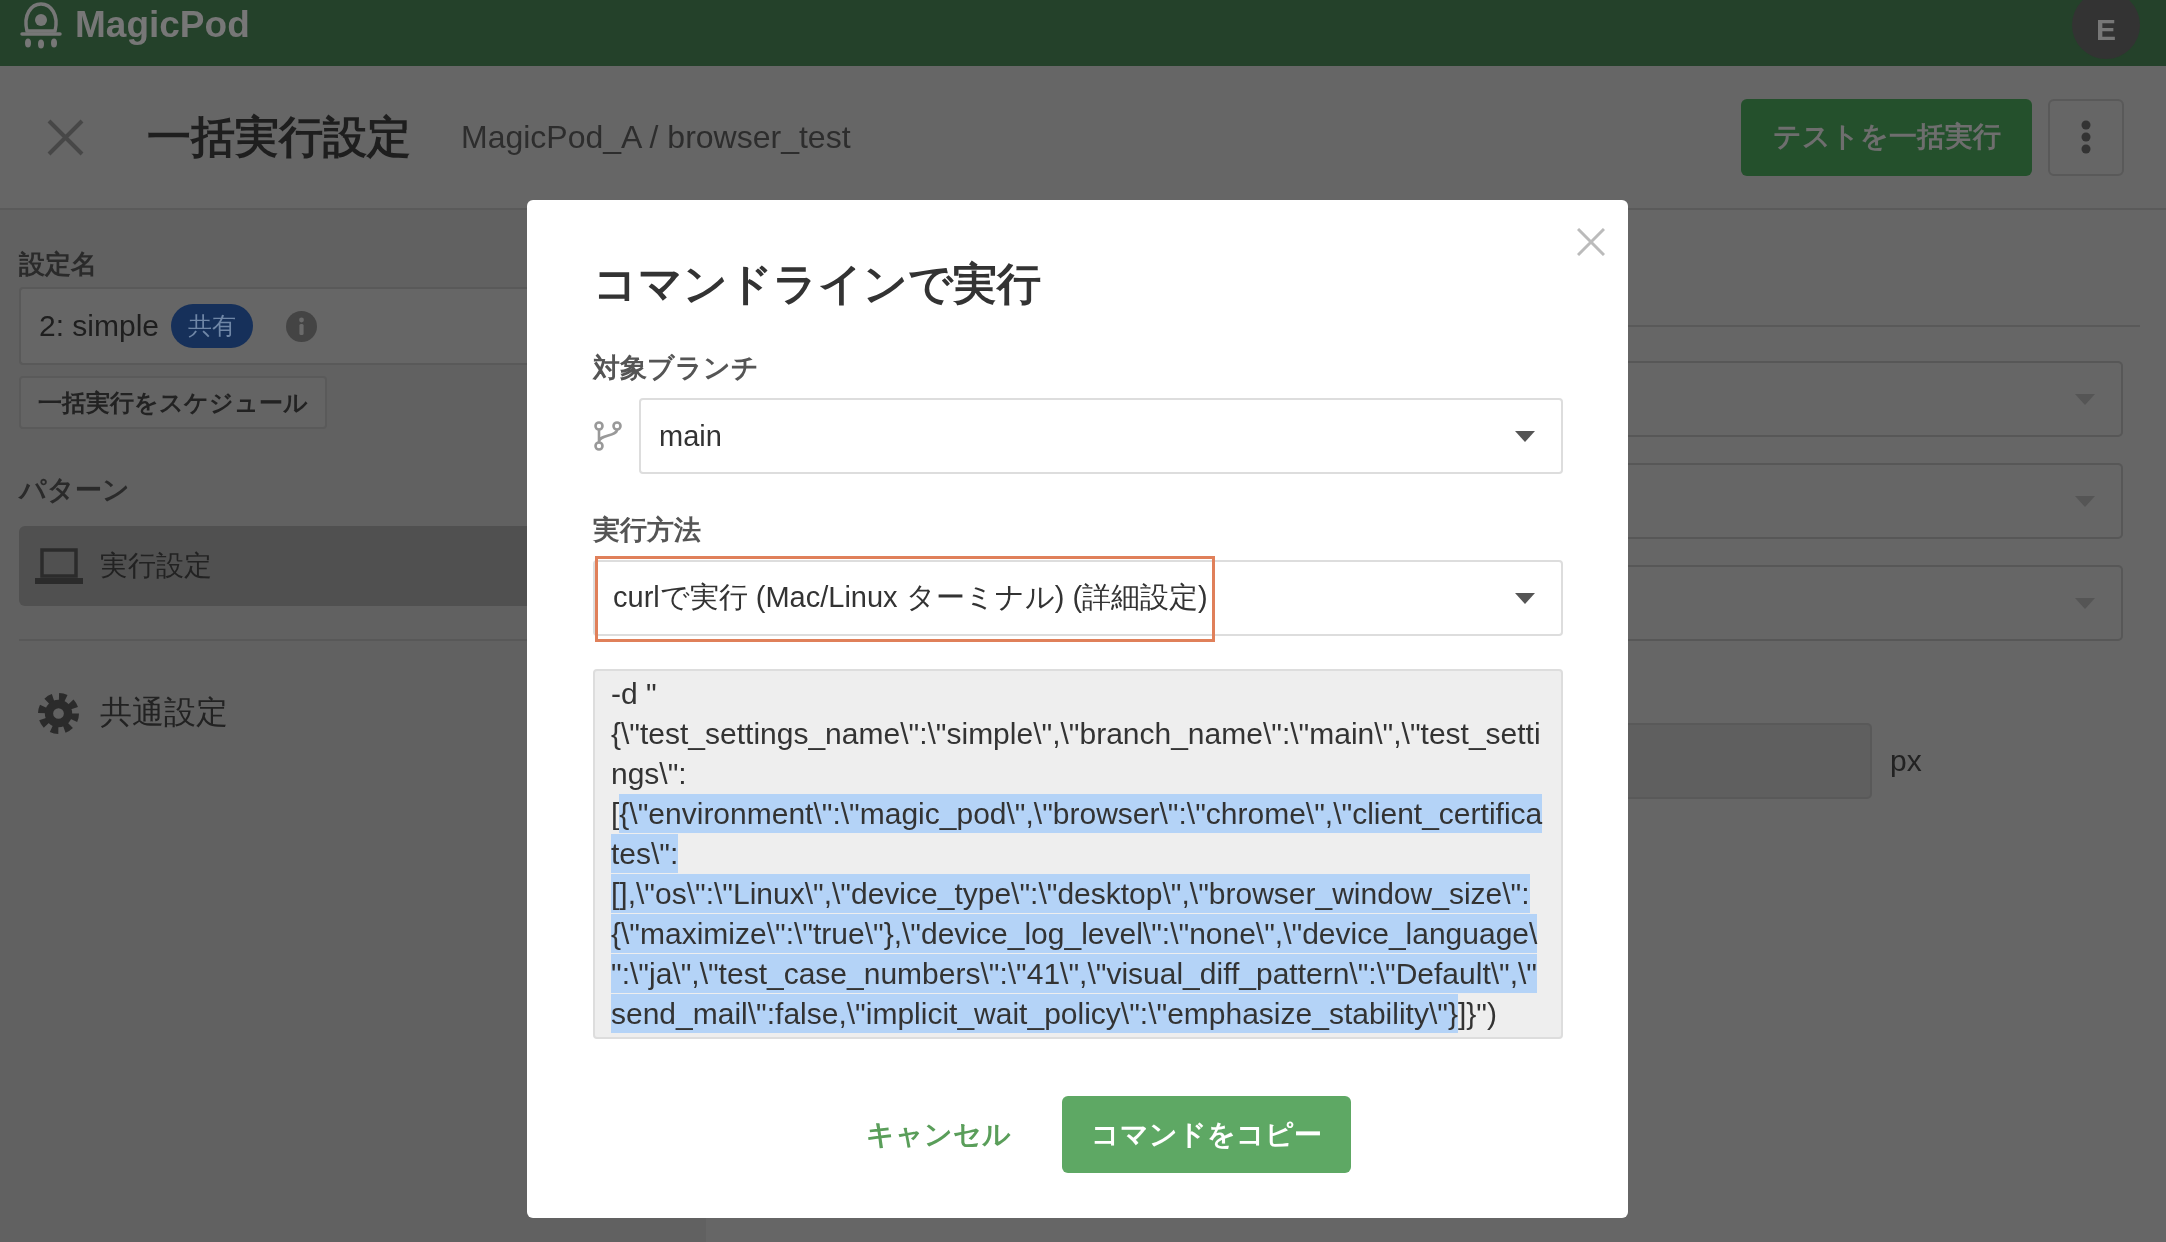  I want to click on logo-text: MagicPod, so click(162, 25).